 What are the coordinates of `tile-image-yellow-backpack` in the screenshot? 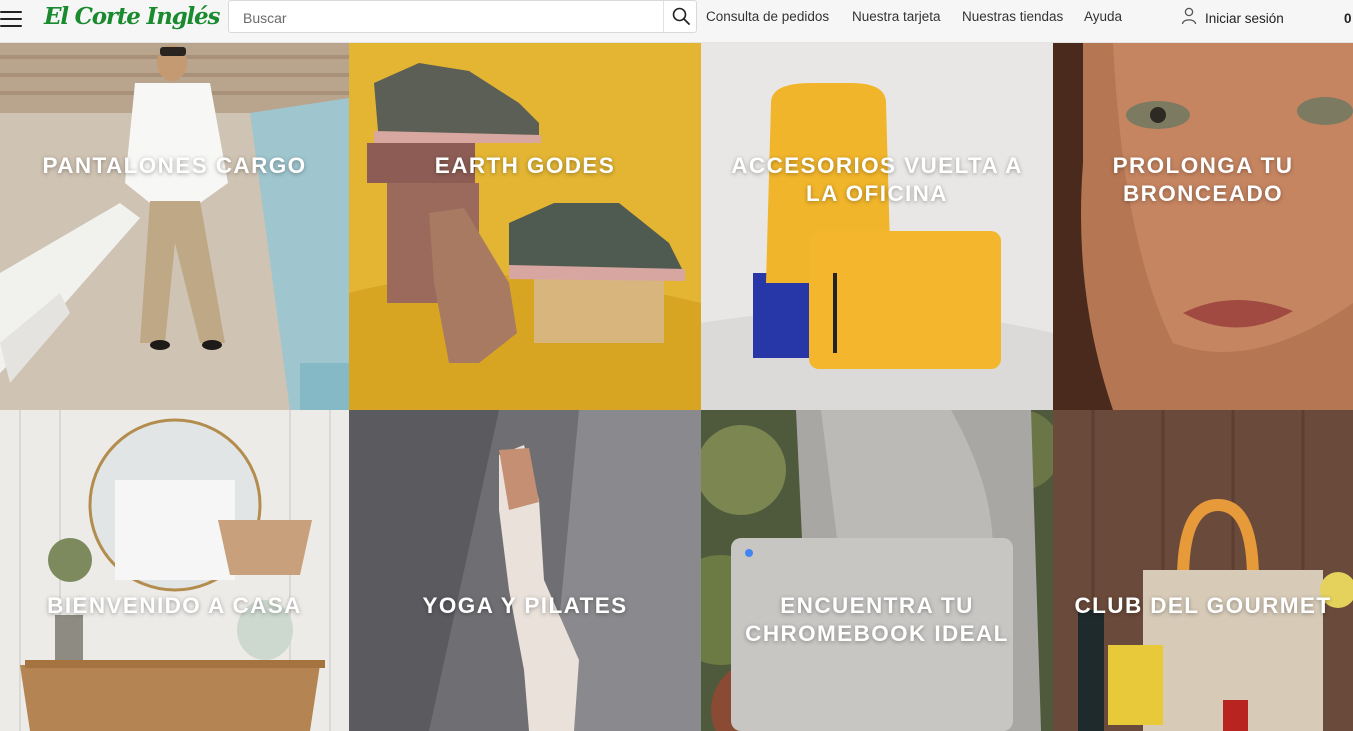 It's located at (877, 226).